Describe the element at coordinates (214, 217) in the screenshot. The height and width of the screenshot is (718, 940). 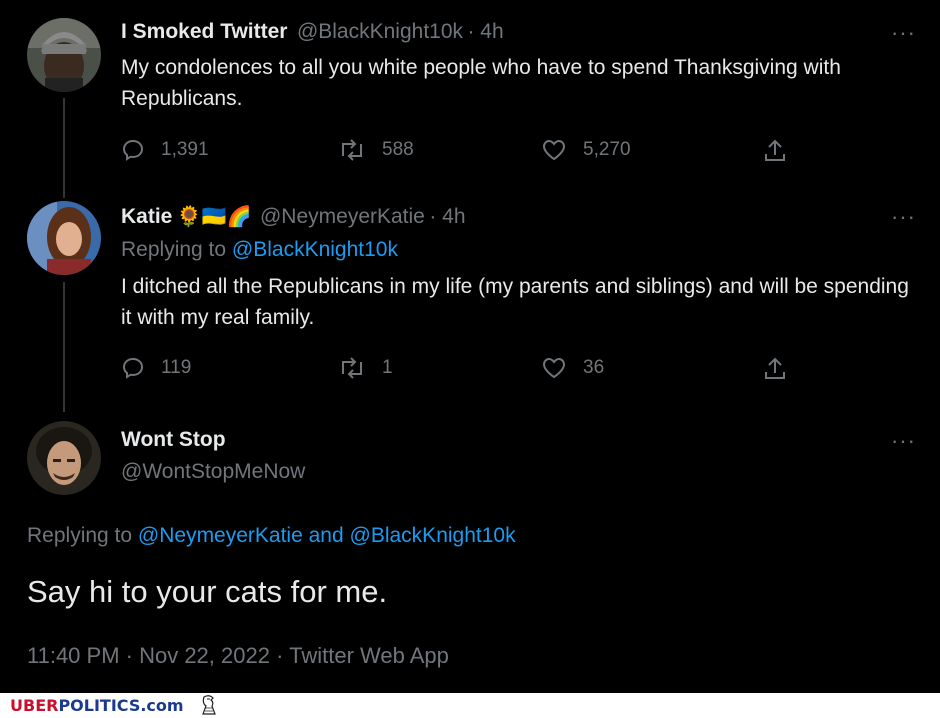
I see `name-emoji: 🌻🇺🇦🌈` at that location.